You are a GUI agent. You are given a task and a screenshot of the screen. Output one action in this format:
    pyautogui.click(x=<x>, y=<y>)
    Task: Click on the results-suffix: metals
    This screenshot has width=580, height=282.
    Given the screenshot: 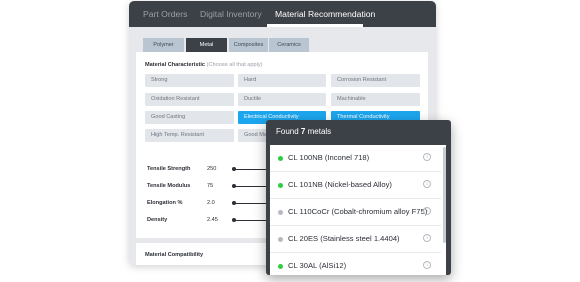 What is the action you would take?
    pyautogui.click(x=319, y=131)
    